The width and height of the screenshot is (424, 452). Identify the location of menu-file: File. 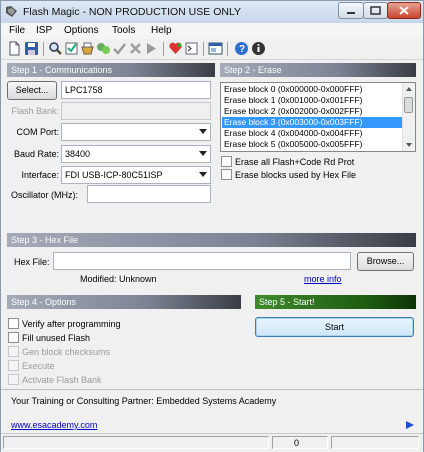
(17, 30).